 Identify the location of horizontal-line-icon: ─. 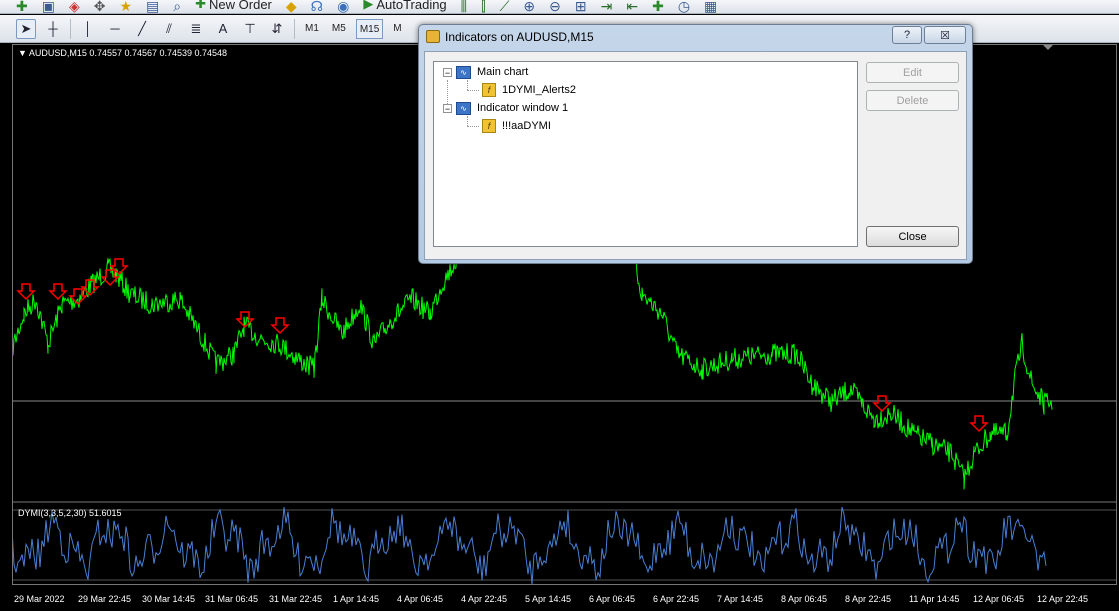
(115, 29).